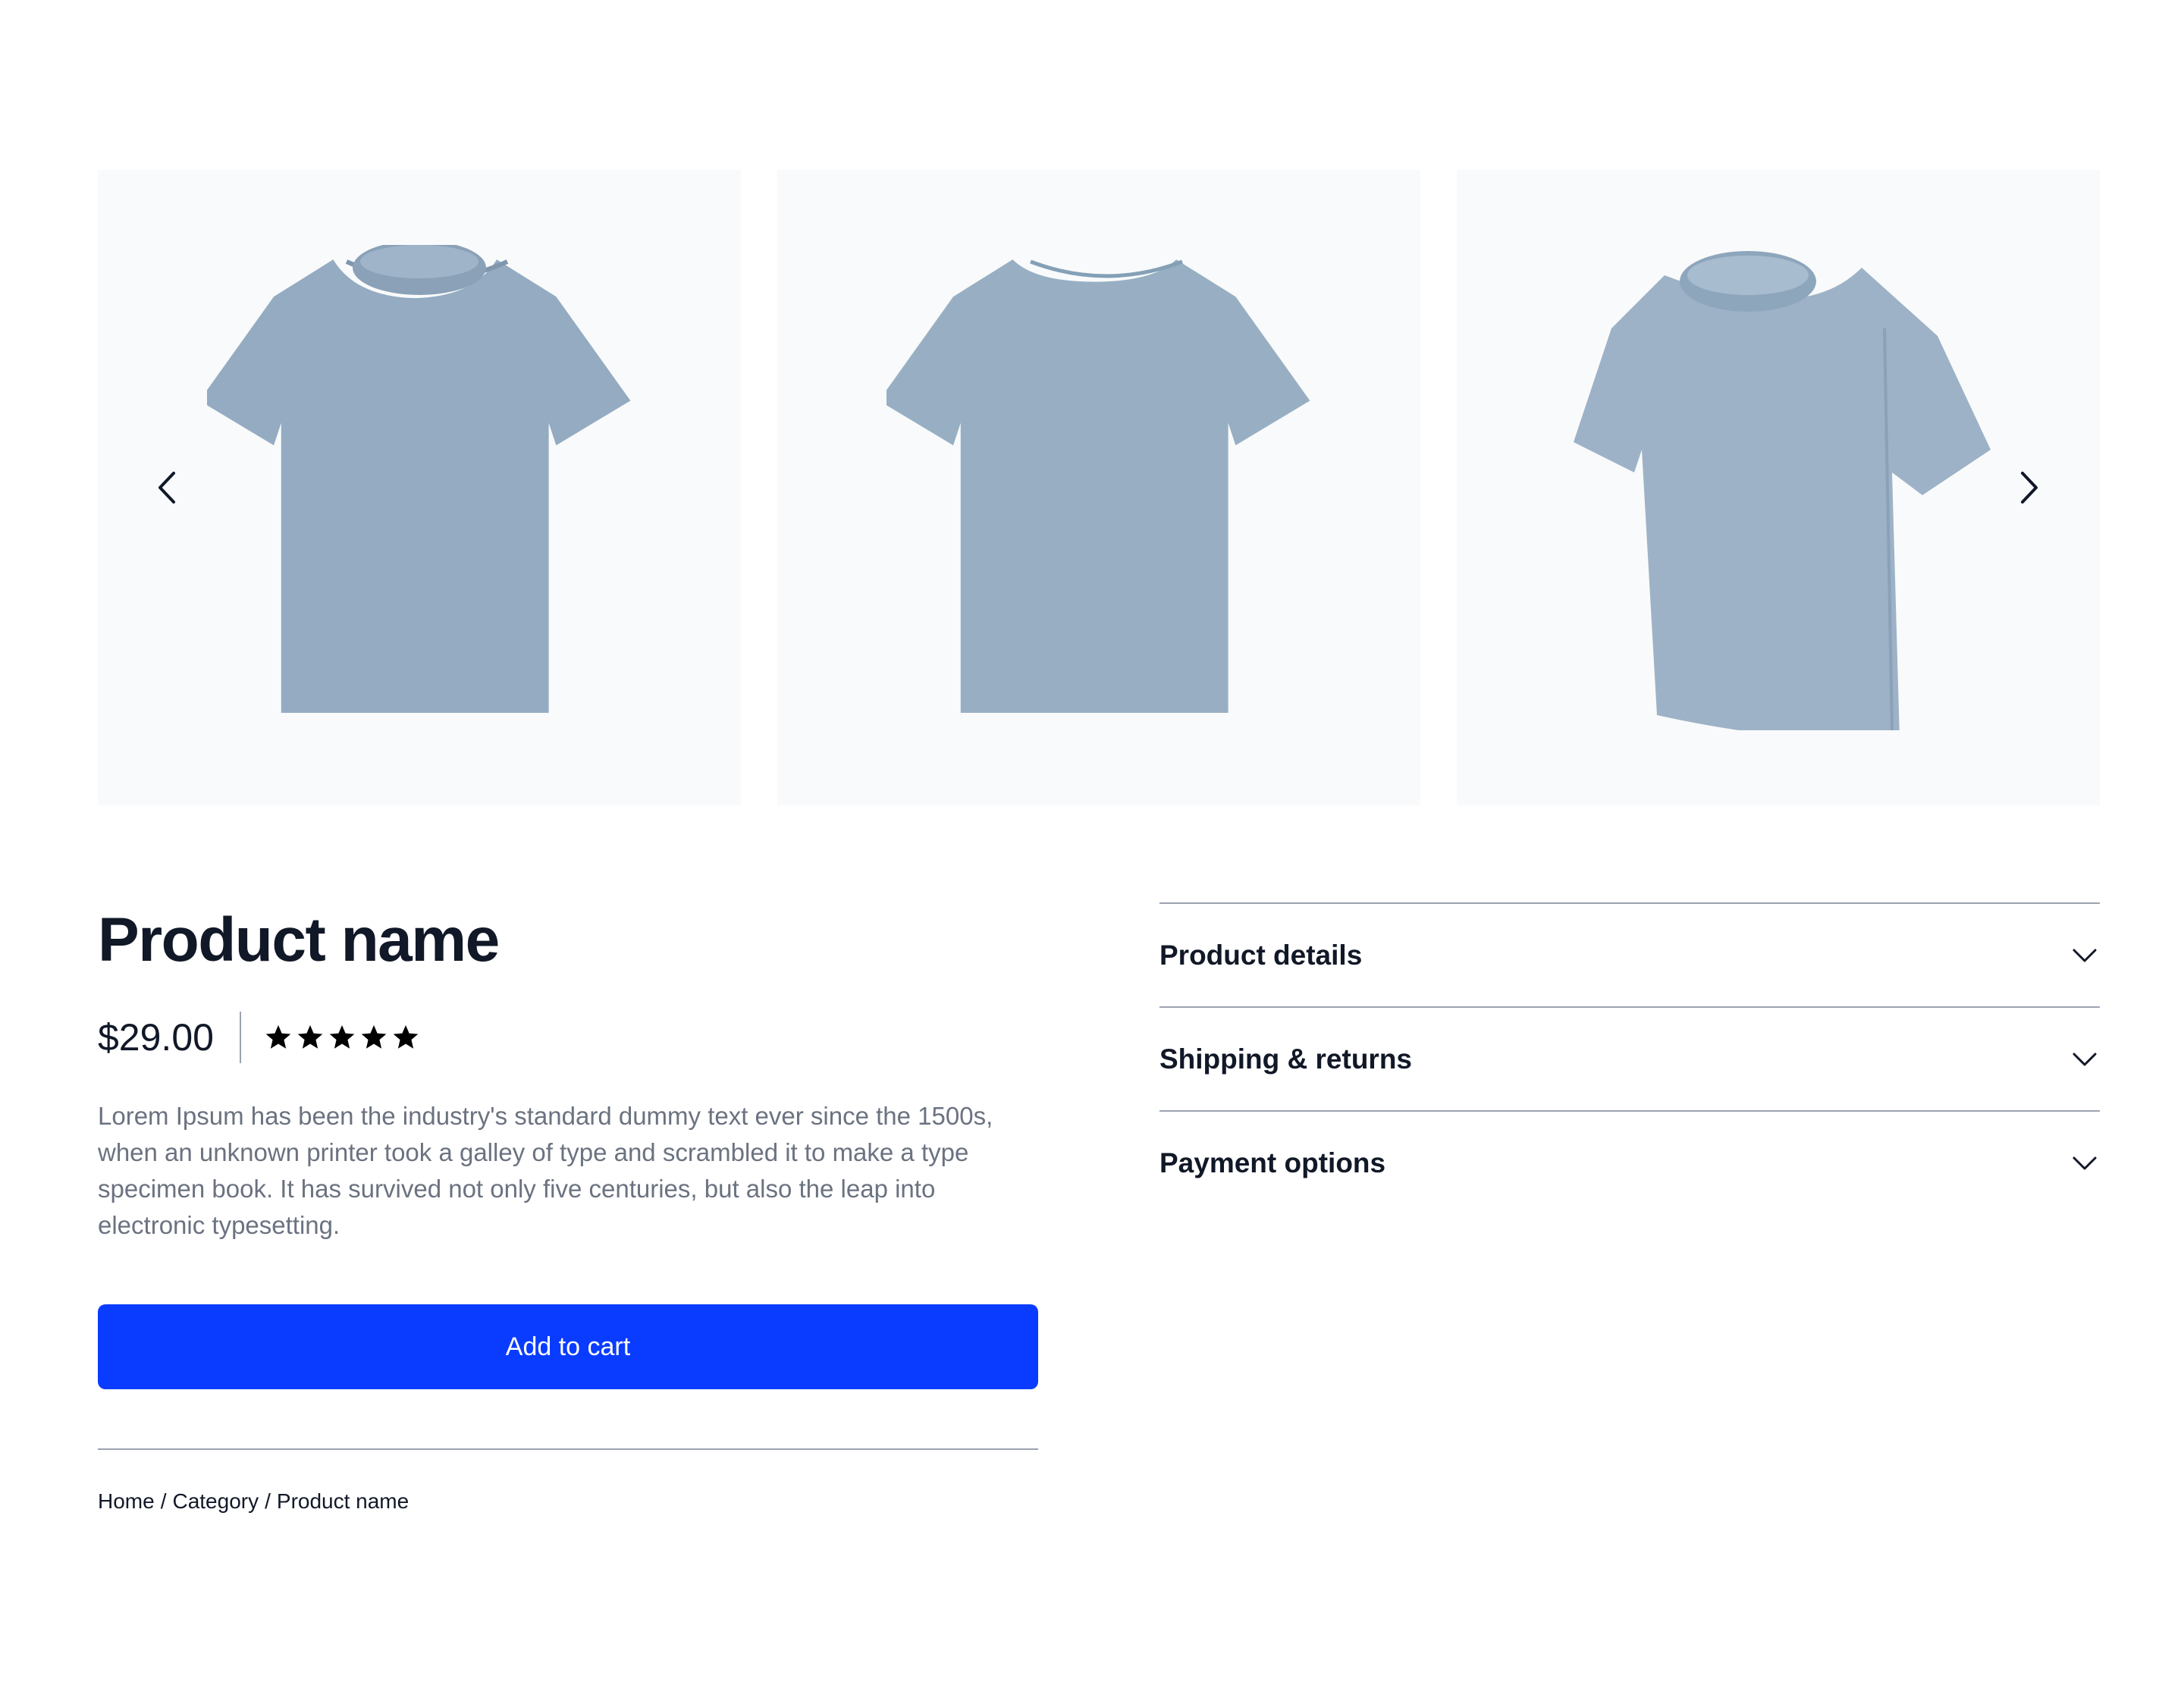  What do you see at coordinates (419, 479) in the screenshot?
I see `tshirt-front-image` at bounding box center [419, 479].